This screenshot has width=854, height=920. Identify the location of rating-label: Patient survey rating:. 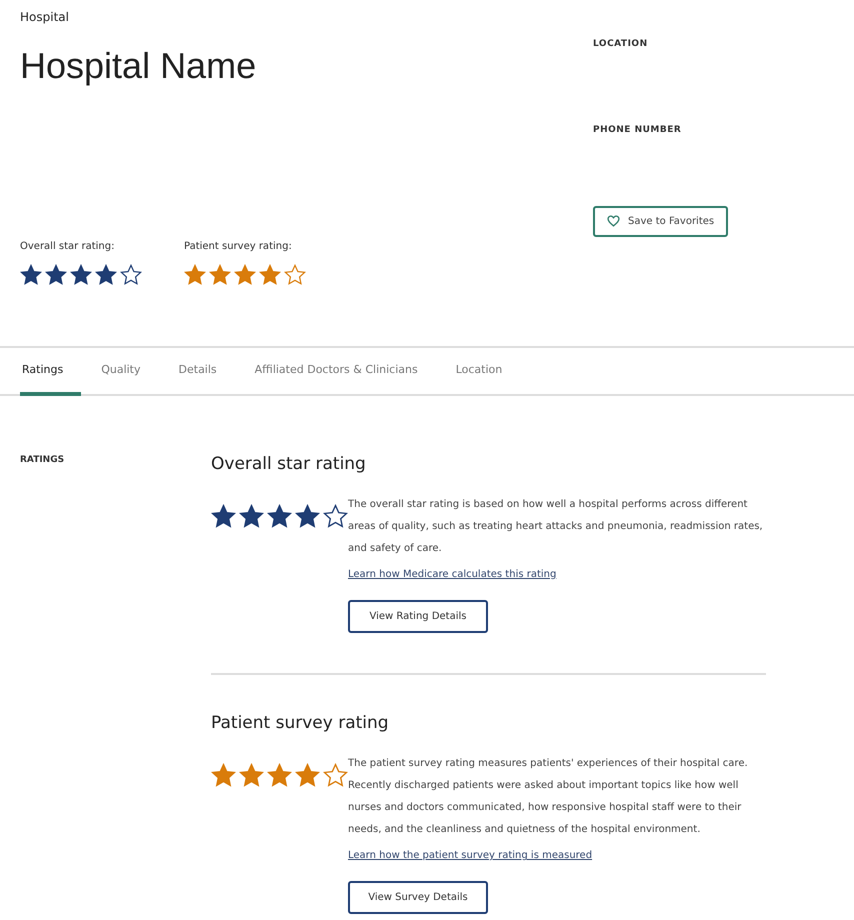
(238, 247).